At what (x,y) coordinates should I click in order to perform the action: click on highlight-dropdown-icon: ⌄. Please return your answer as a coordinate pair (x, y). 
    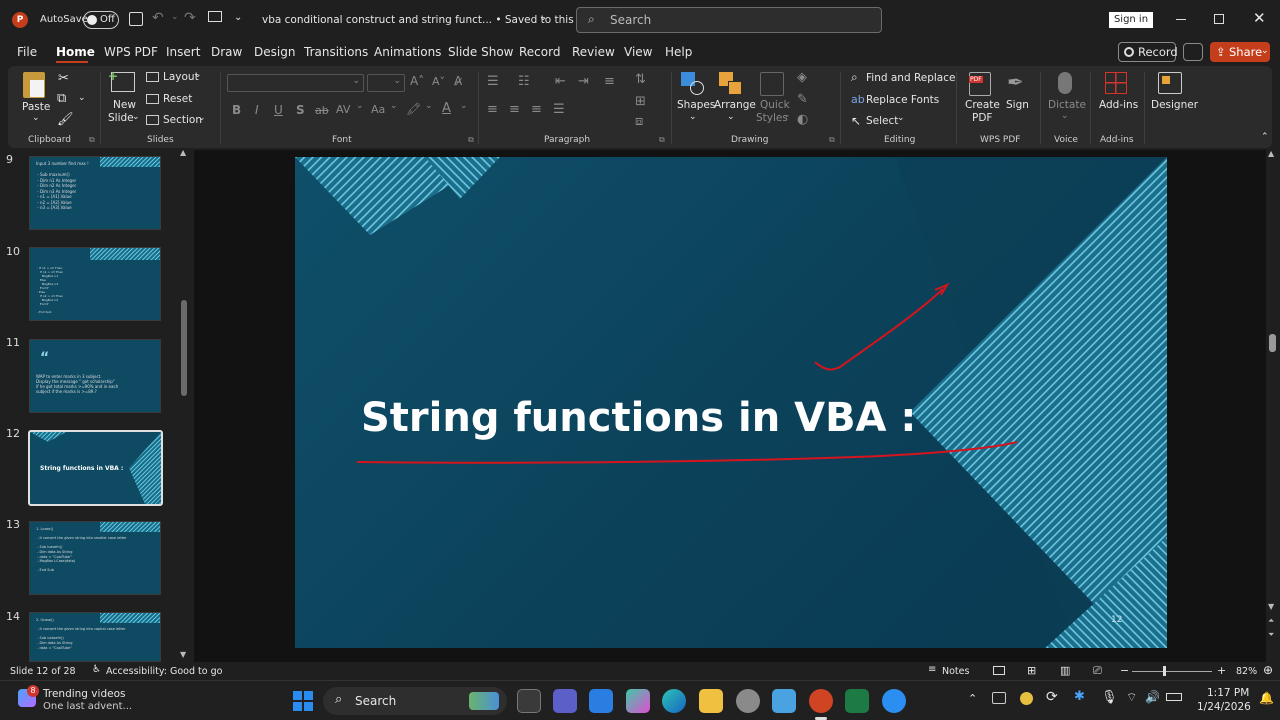
    Looking at the image, I should click on (429, 106).